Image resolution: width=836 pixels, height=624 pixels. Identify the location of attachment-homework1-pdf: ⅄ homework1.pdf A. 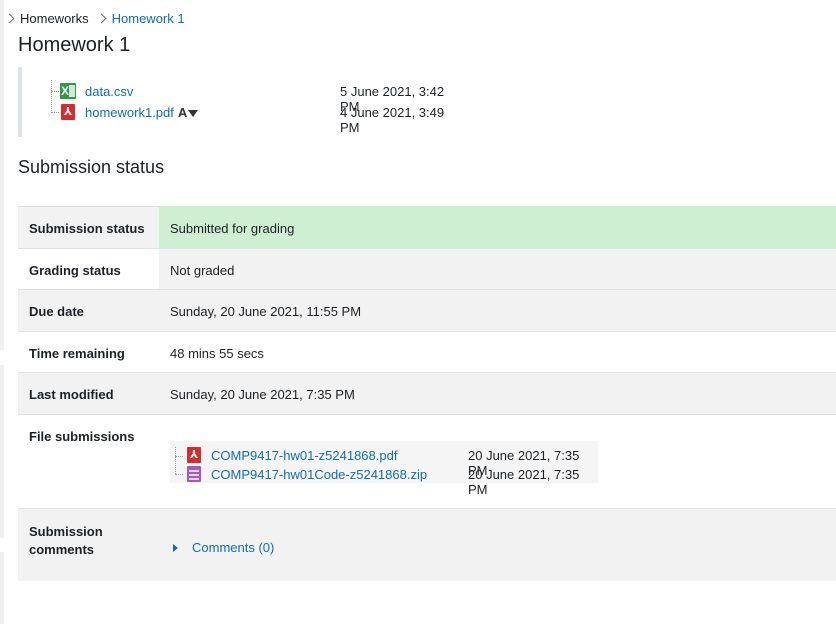
(129, 112).